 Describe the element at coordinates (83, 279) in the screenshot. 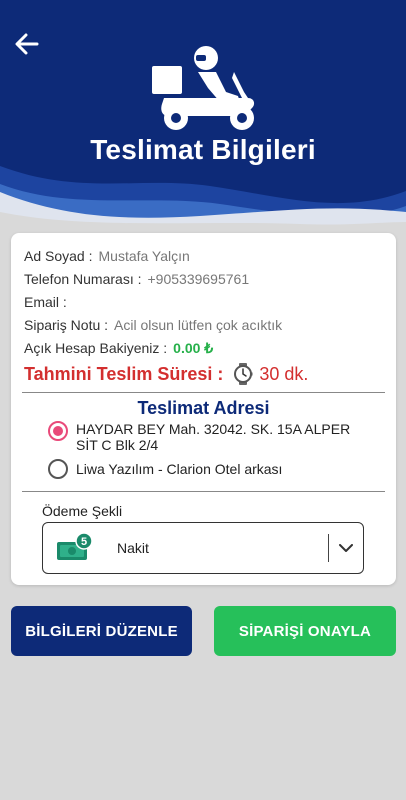

I see `phone-label: Telefon Numarası :` at that location.